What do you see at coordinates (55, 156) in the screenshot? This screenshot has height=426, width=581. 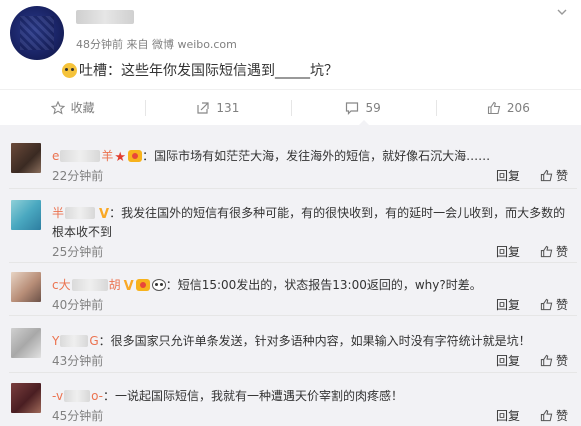 I see `commenter-name-start: e` at bounding box center [55, 156].